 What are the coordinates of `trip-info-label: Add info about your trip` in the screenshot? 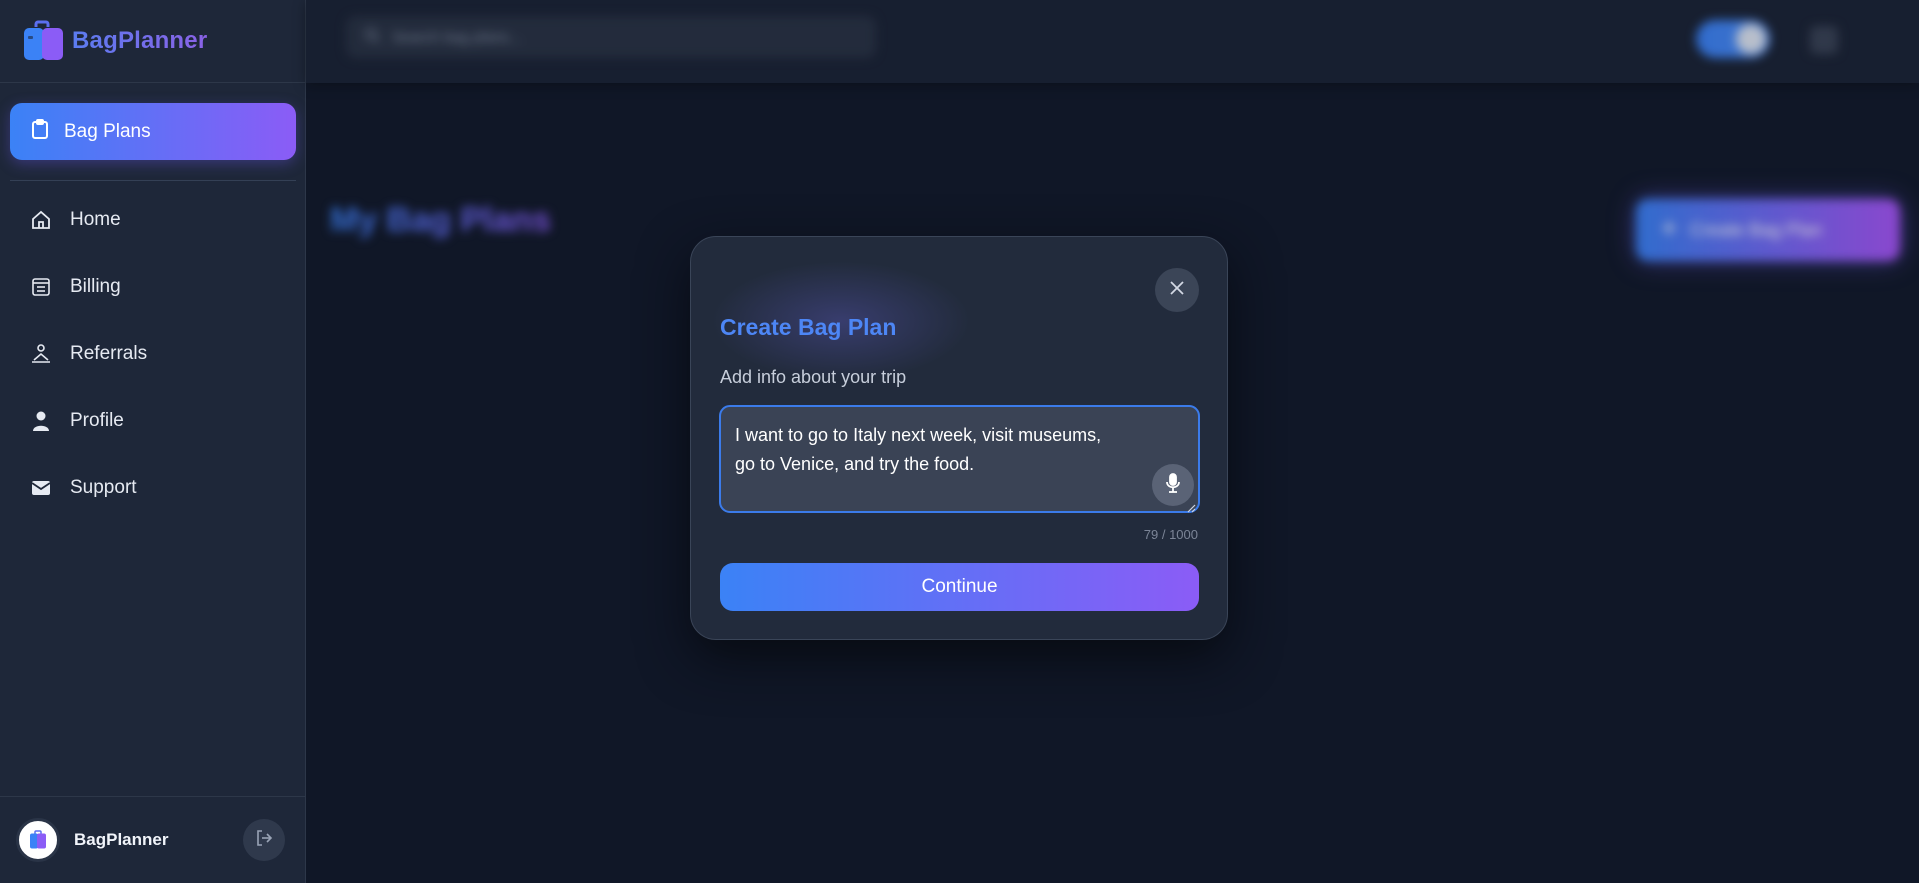 It's located at (813, 377).